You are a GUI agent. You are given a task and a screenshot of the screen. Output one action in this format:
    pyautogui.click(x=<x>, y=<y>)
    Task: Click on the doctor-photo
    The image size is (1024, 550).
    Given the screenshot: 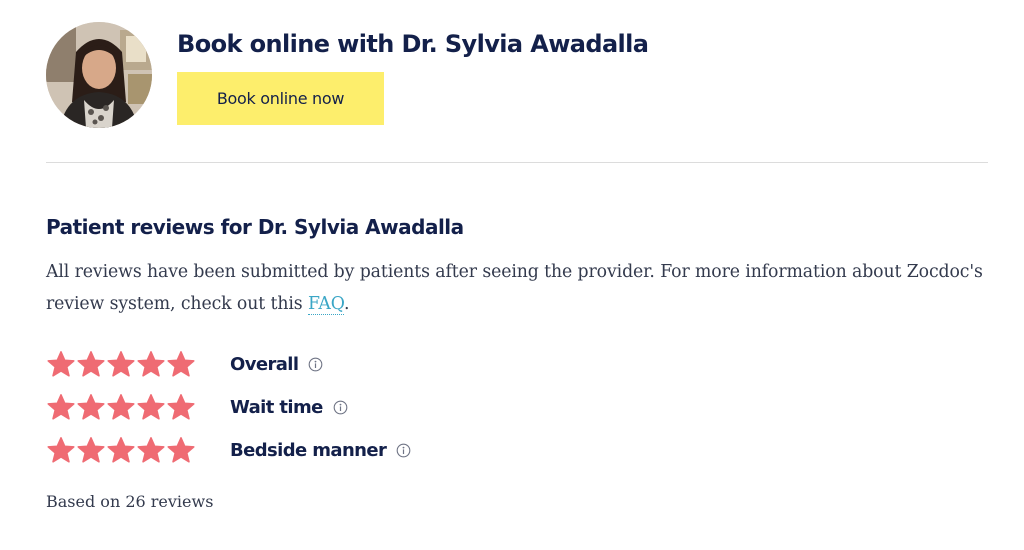 What is the action you would take?
    pyautogui.click(x=99, y=75)
    